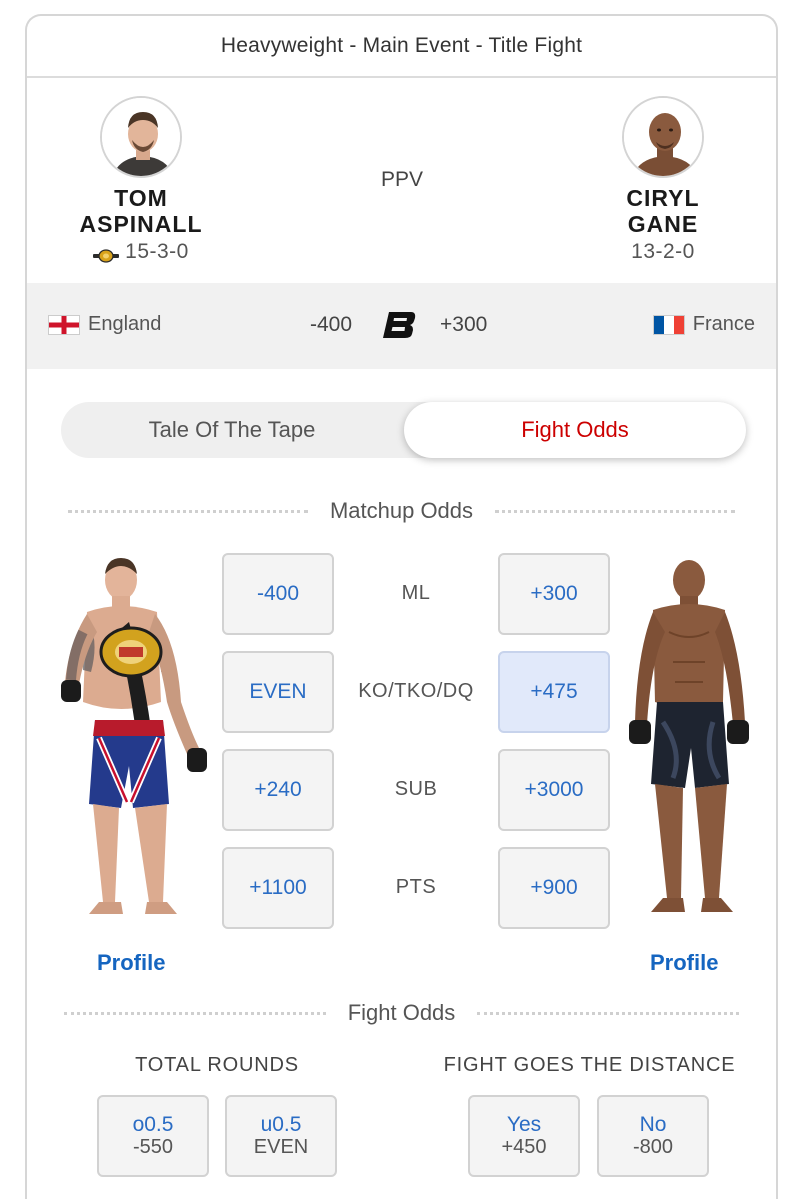 This screenshot has width=803, height=1199. What do you see at coordinates (653, 1124) in the screenshot?
I see `no-line: No` at bounding box center [653, 1124].